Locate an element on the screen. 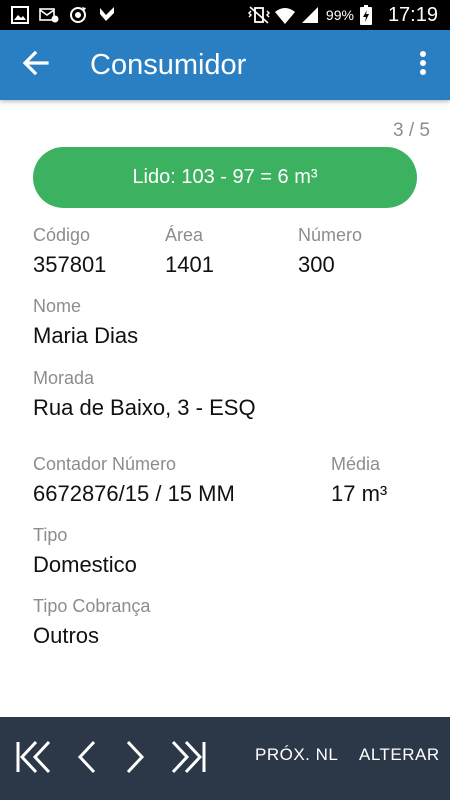 This screenshot has width=450, height=800. field-value: 6672876/15 / 15 MM is located at coordinates (134, 493).